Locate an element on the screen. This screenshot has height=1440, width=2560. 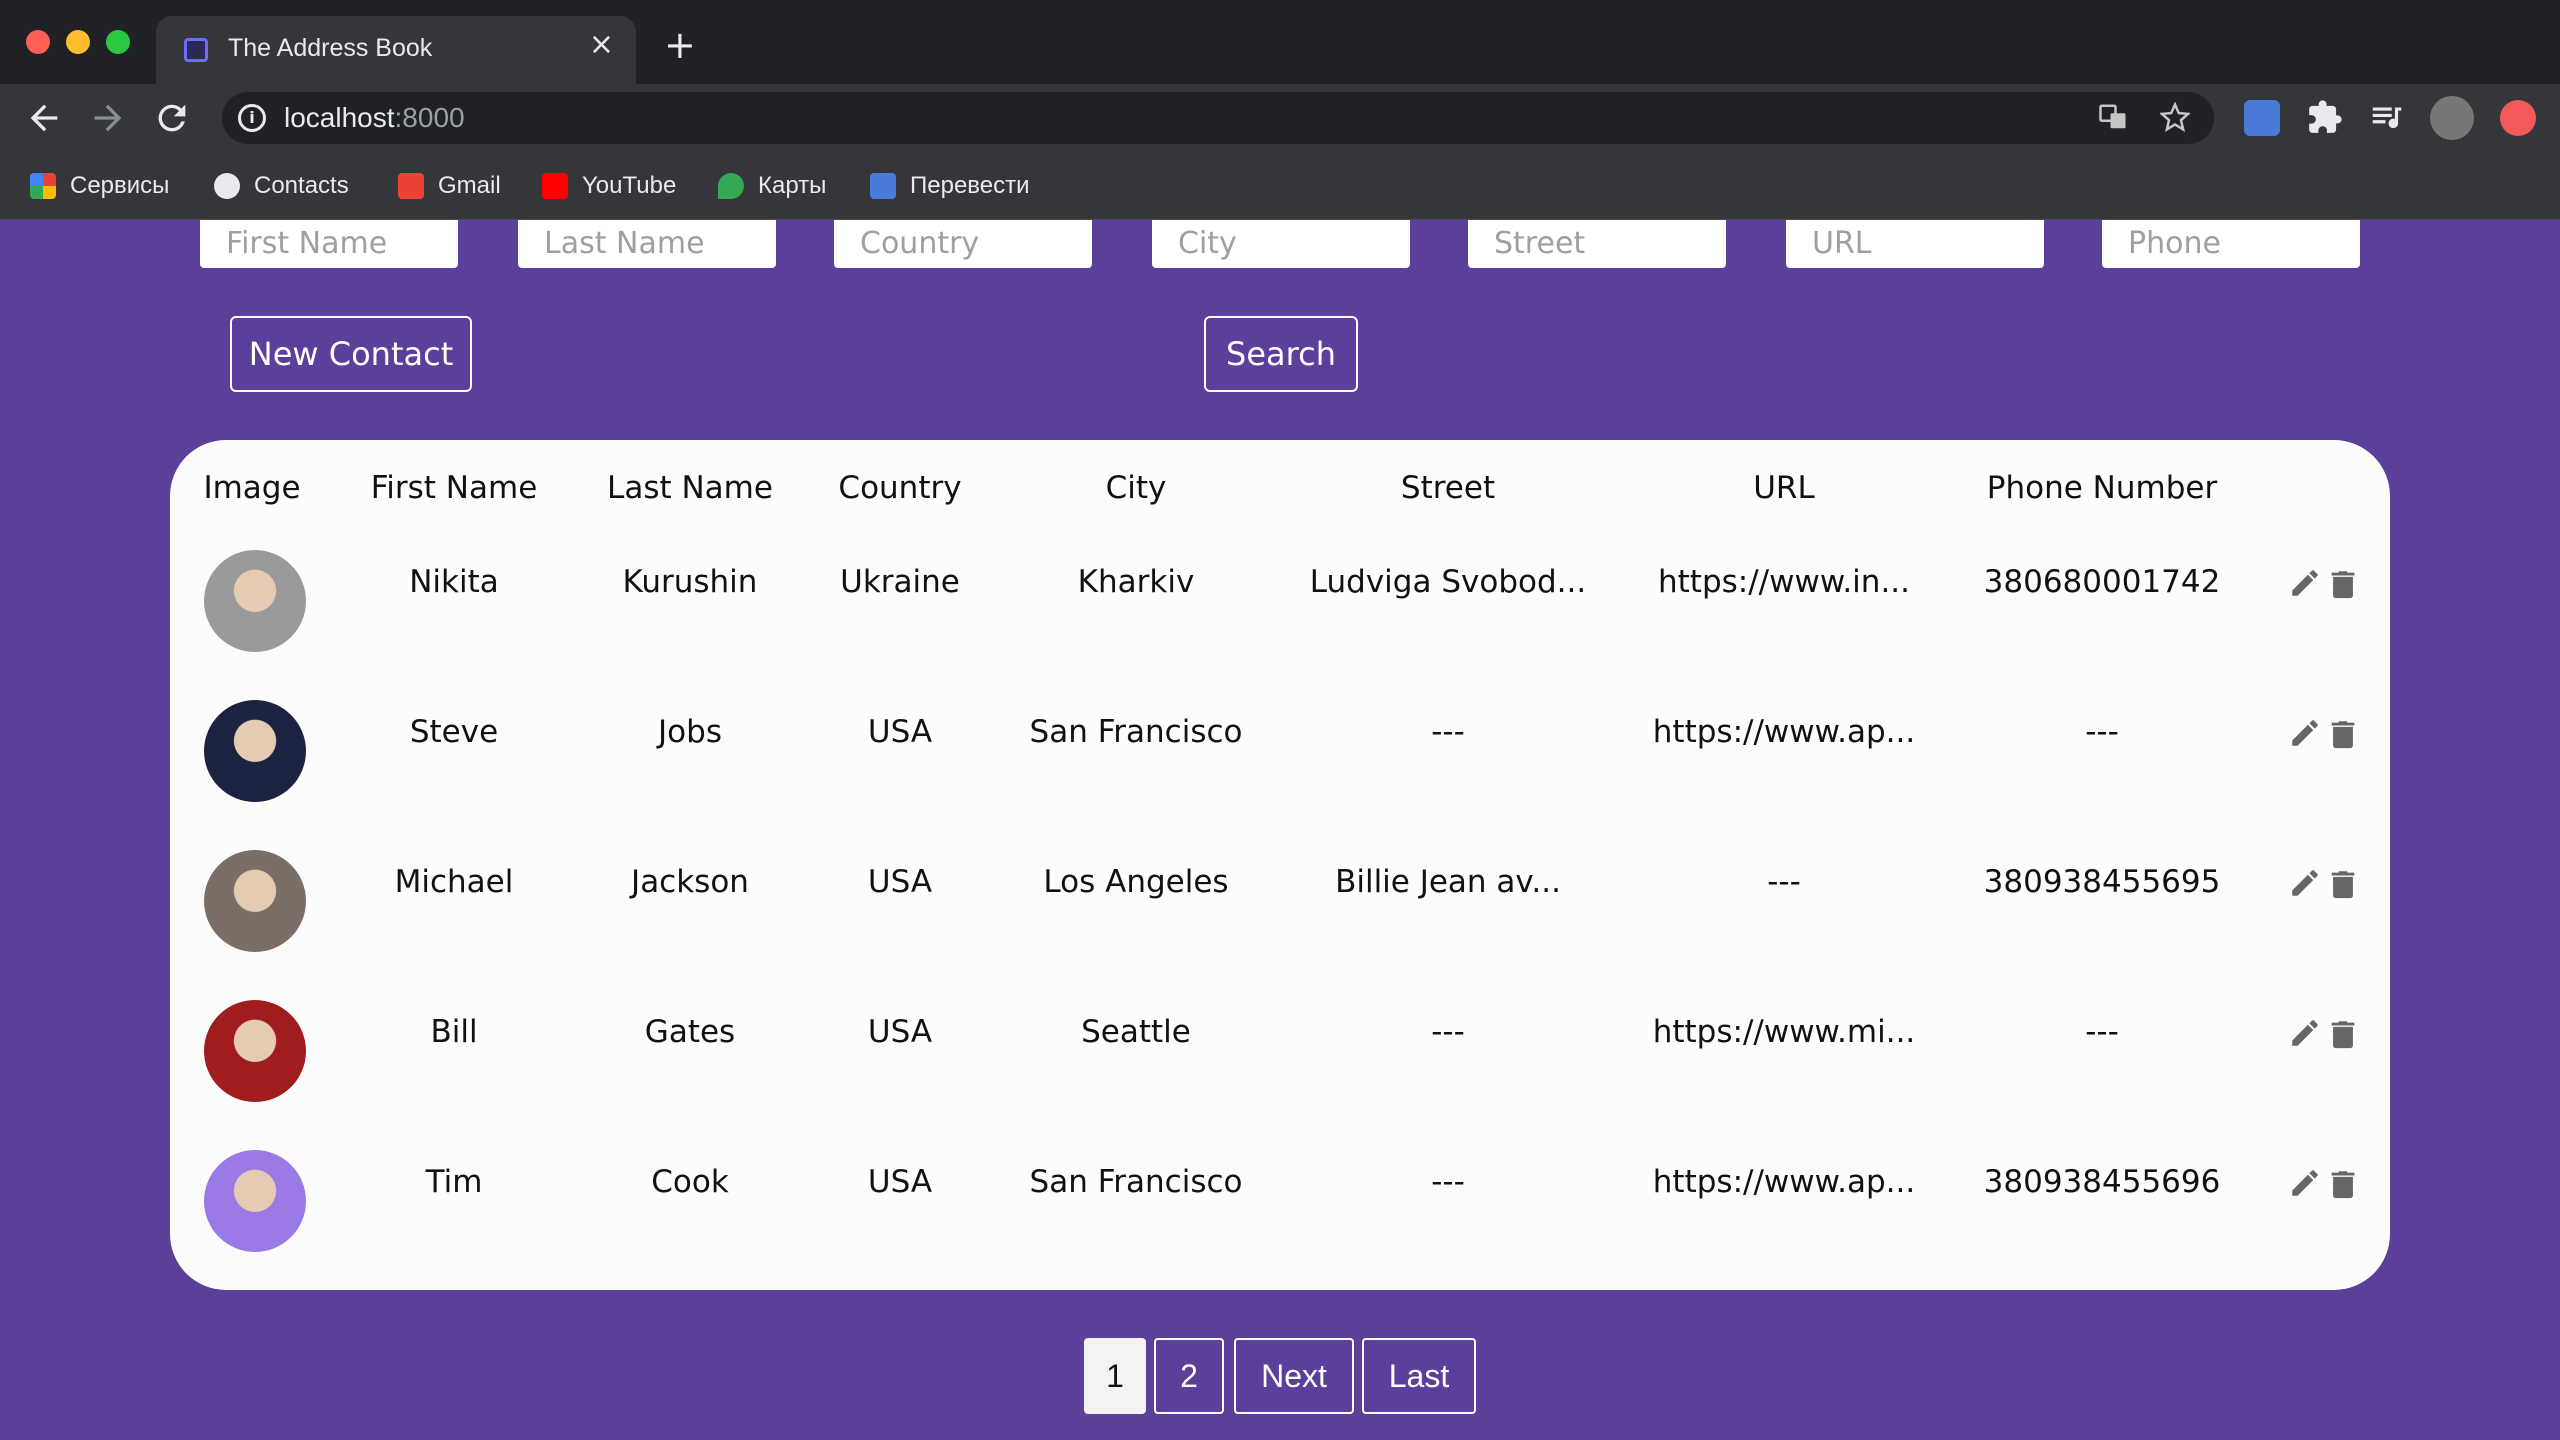
close-window-button is located at coordinates (38, 42).